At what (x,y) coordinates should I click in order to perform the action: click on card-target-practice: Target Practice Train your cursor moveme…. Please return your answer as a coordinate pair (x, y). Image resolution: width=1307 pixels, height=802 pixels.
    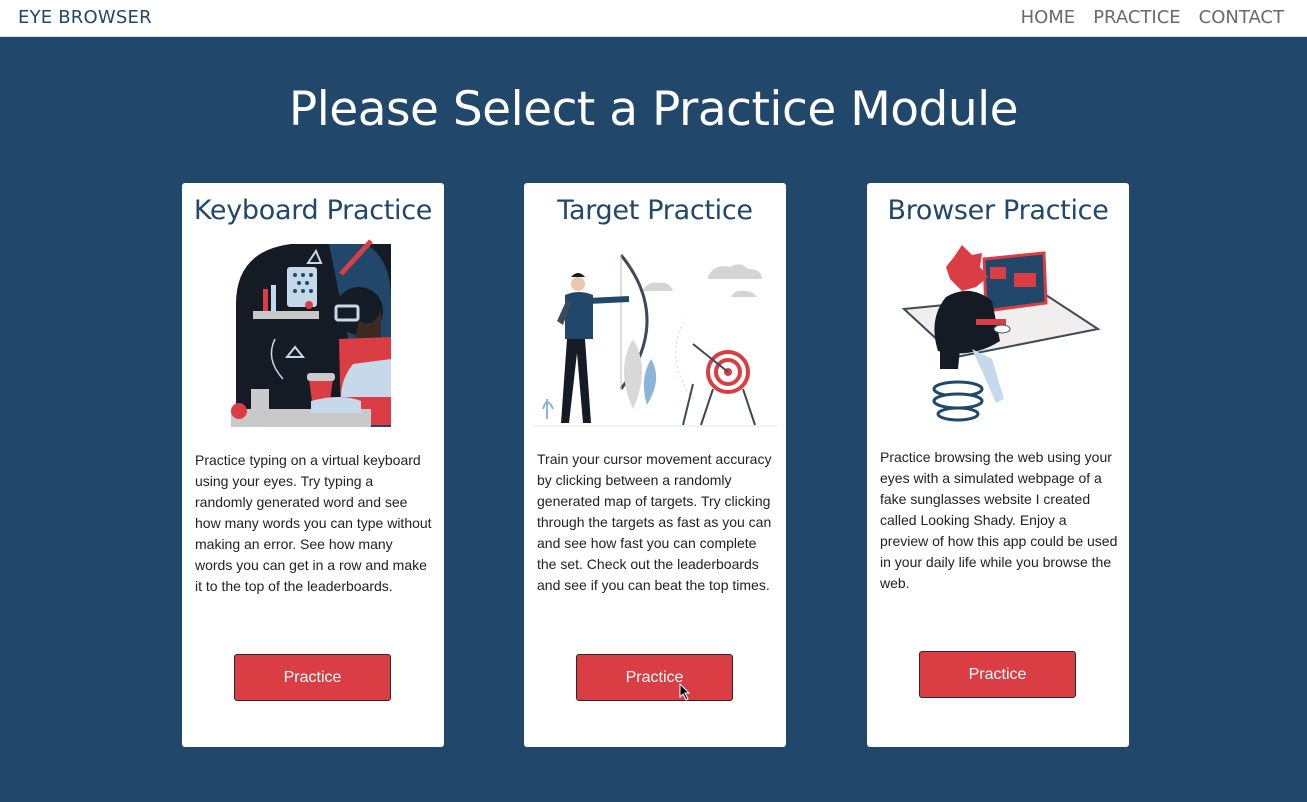
    Looking at the image, I should click on (655, 465).